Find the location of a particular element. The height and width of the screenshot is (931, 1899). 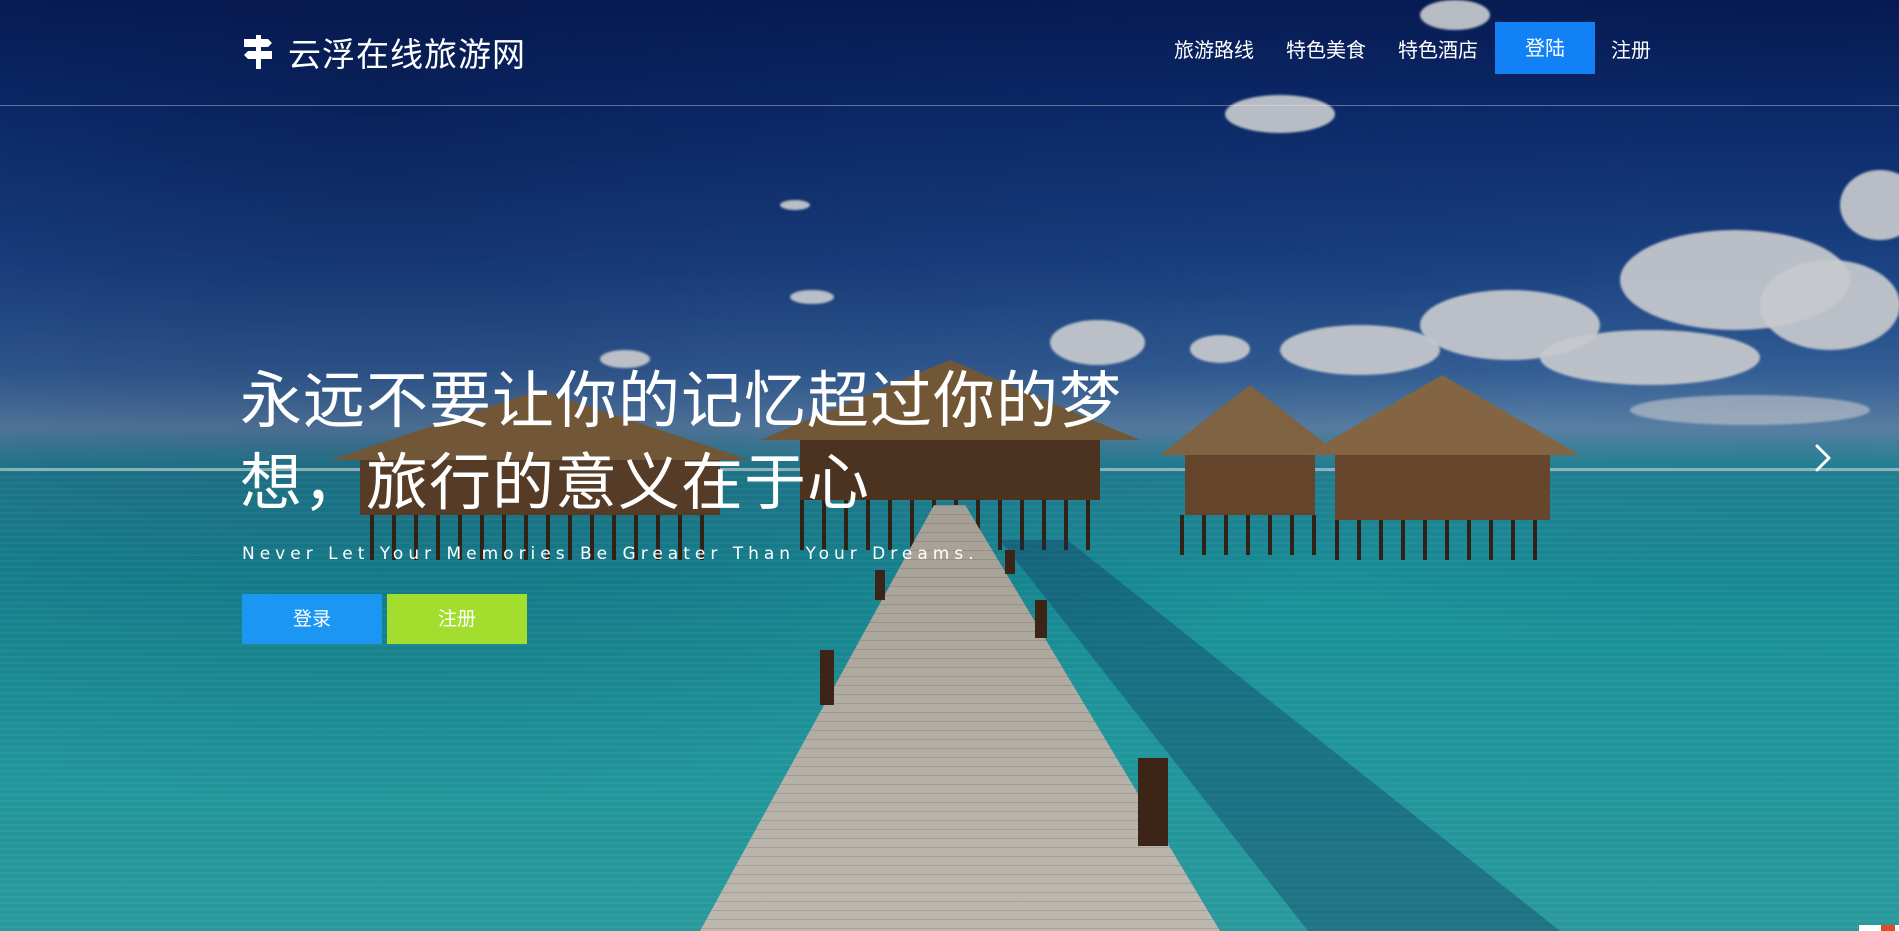

hero-headline-line1: 永远不要让你的记忆超过你的梦 is located at coordinates (681, 400).